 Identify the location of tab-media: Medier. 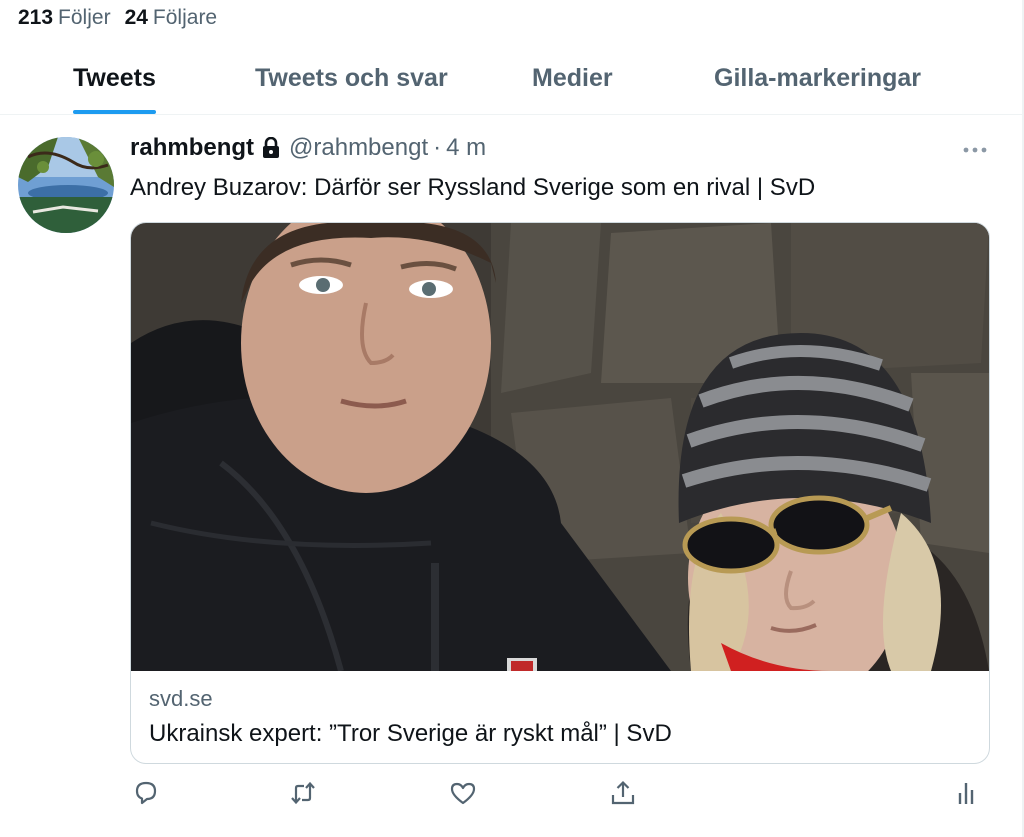
(572, 85).